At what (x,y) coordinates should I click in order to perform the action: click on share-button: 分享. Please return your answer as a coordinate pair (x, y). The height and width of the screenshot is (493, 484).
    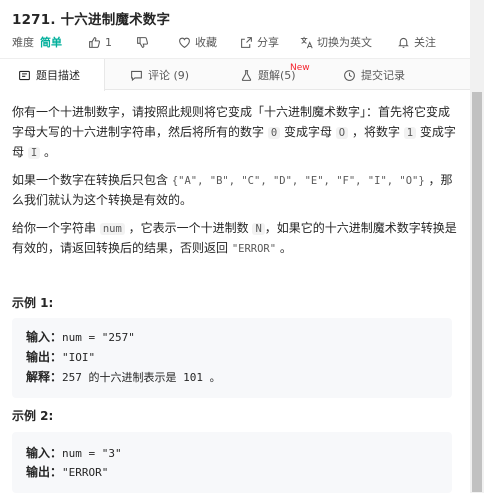
    Looking at the image, I should click on (259, 42).